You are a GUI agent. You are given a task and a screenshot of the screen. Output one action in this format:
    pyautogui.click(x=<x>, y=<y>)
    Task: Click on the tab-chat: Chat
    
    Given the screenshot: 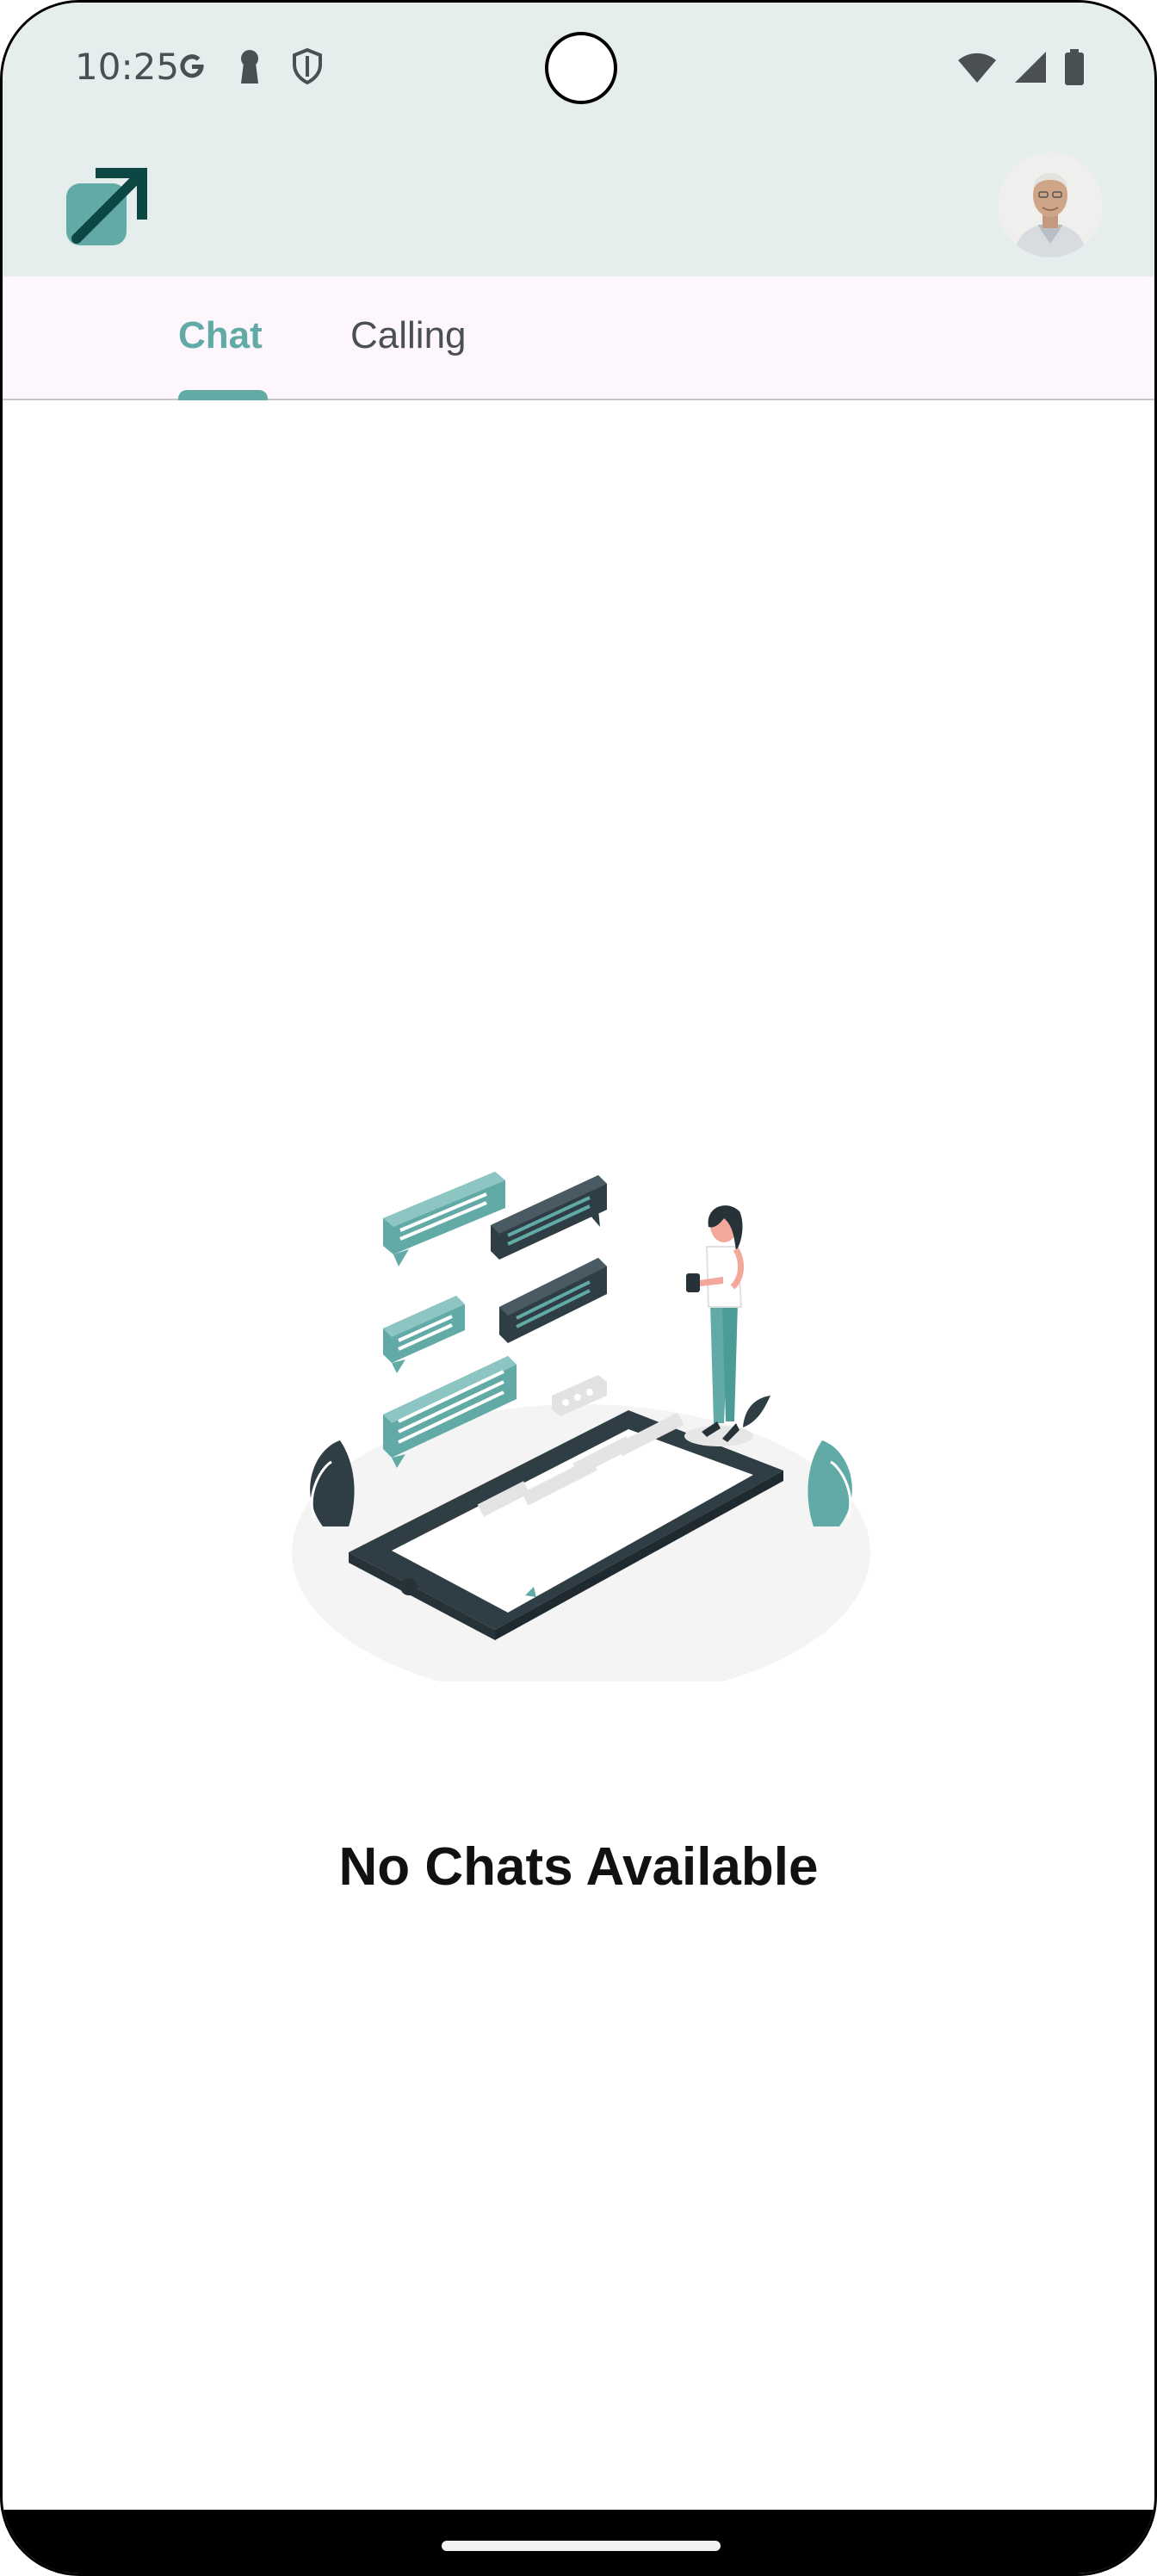 What is the action you would take?
    pyautogui.click(x=220, y=335)
    